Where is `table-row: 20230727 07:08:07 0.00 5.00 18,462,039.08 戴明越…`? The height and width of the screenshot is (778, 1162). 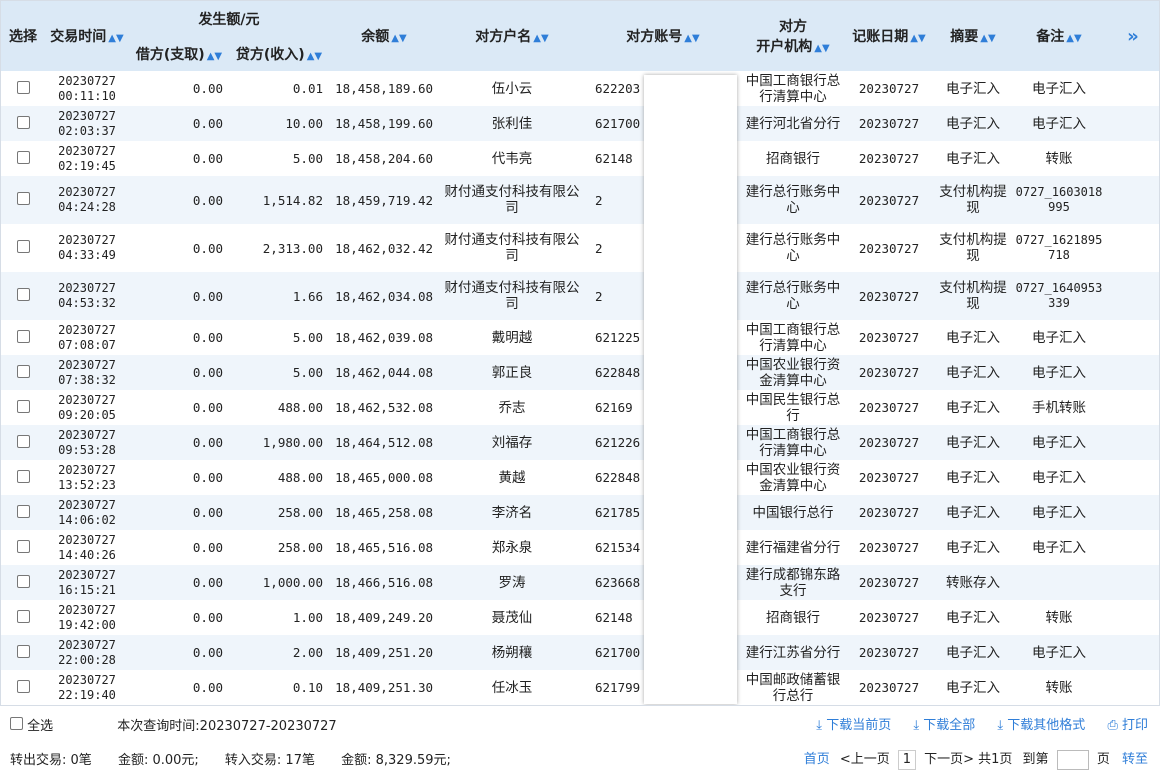
table-row: 20230727 07:08:07 0.00 5.00 18,462,039.08 戴明越… is located at coordinates (580, 337).